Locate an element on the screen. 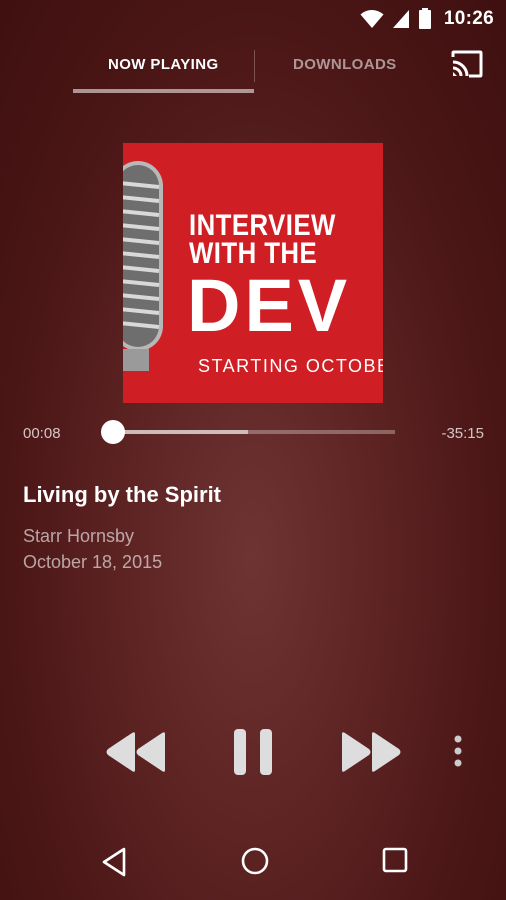 This screenshot has width=506, height=900. signal-icon is located at coordinates (400, 19).